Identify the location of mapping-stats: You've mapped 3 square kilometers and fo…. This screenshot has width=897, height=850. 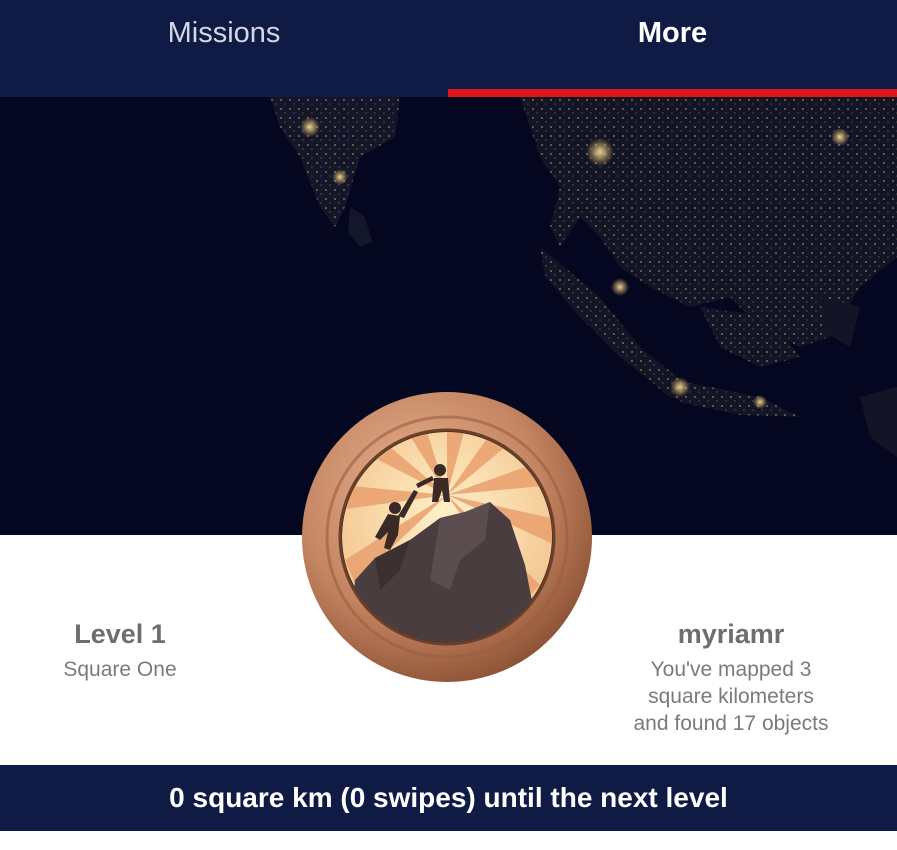
(731, 696).